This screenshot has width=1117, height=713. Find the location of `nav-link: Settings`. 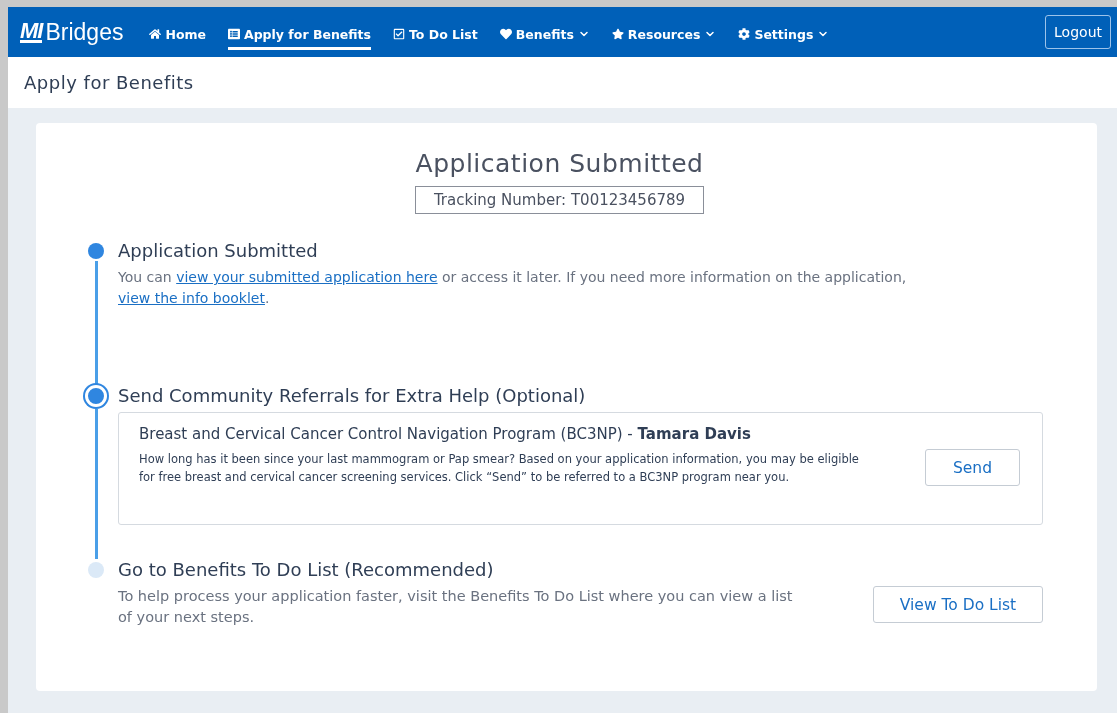

nav-link: Settings is located at coordinates (784, 35).